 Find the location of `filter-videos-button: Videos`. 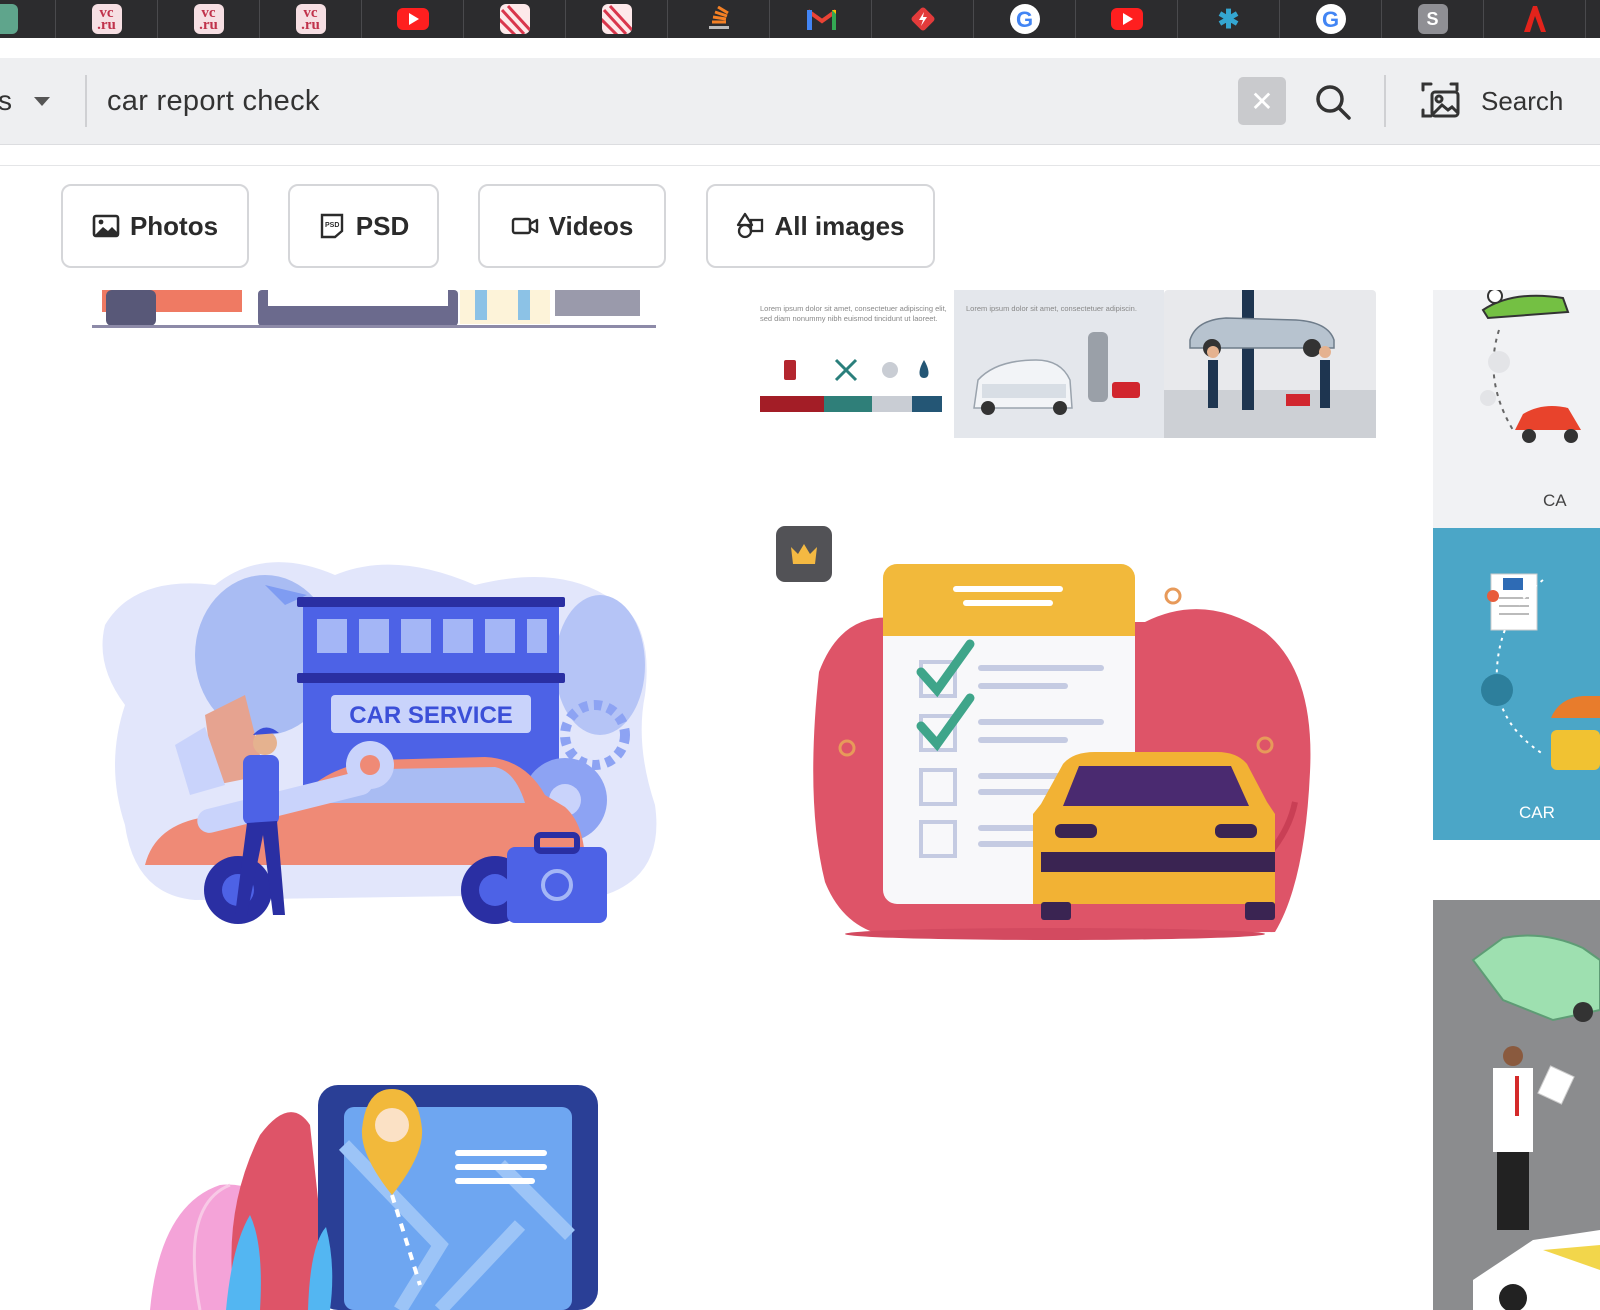

filter-videos-button: Videos is located at coordinates (572, 226).